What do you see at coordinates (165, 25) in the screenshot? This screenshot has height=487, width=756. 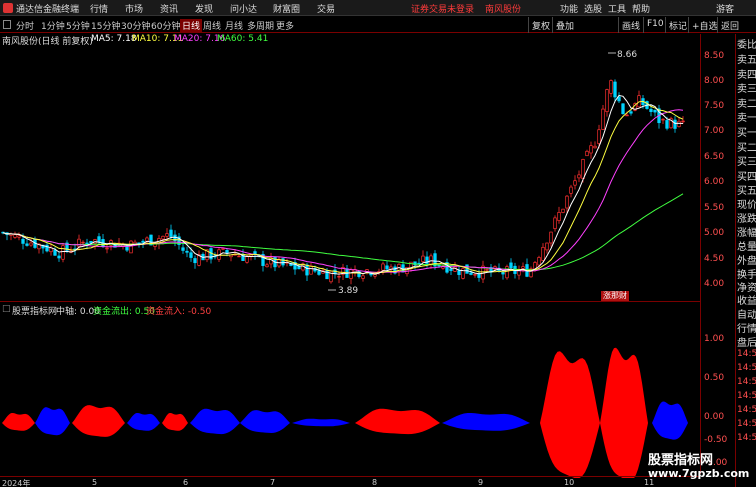 I see `tab-60min: 60分钟` at bounding box center [165, 25].